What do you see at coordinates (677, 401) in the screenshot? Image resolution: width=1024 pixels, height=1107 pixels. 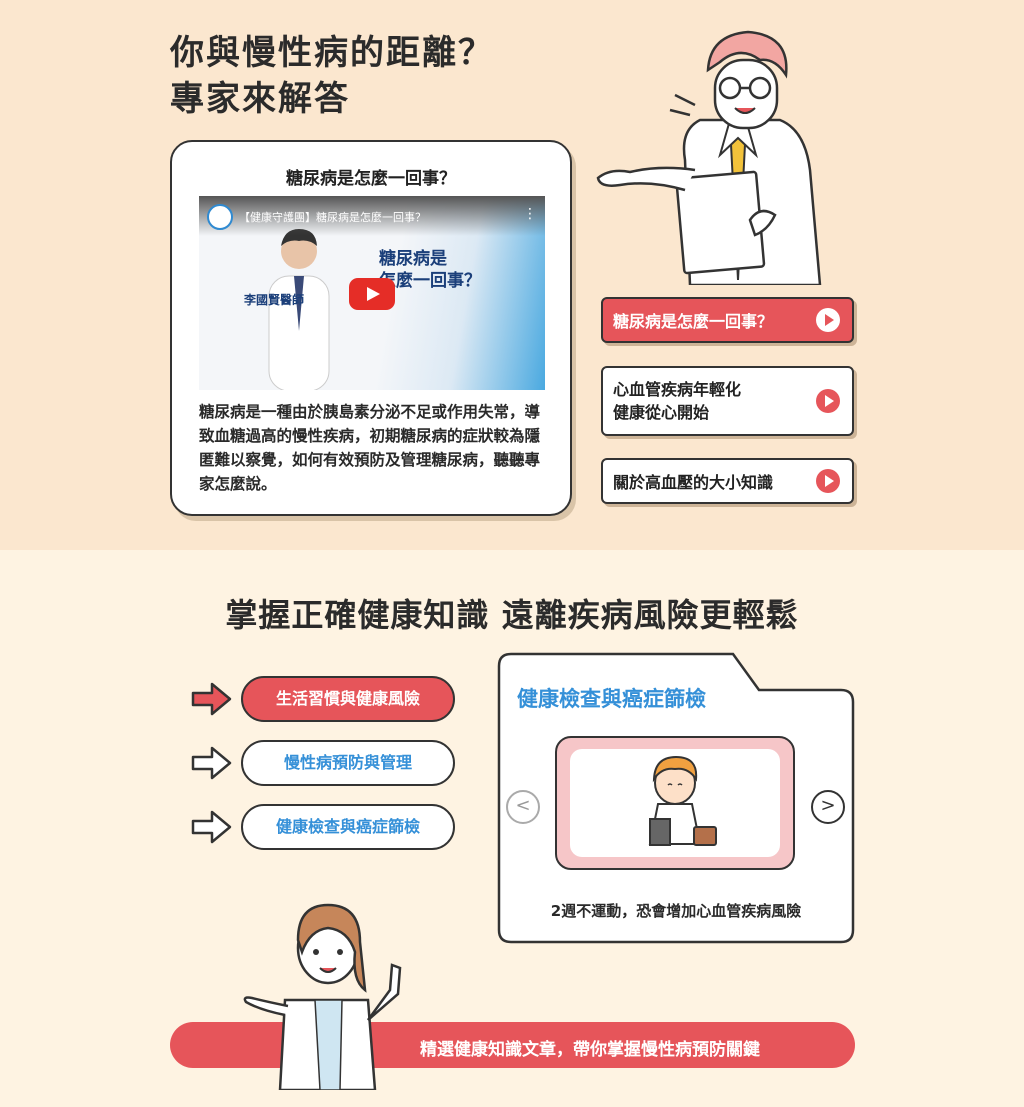 I see `video-link-label: 心血管疾病年輕化 健康從心開始` at bounding box center [677, 401].